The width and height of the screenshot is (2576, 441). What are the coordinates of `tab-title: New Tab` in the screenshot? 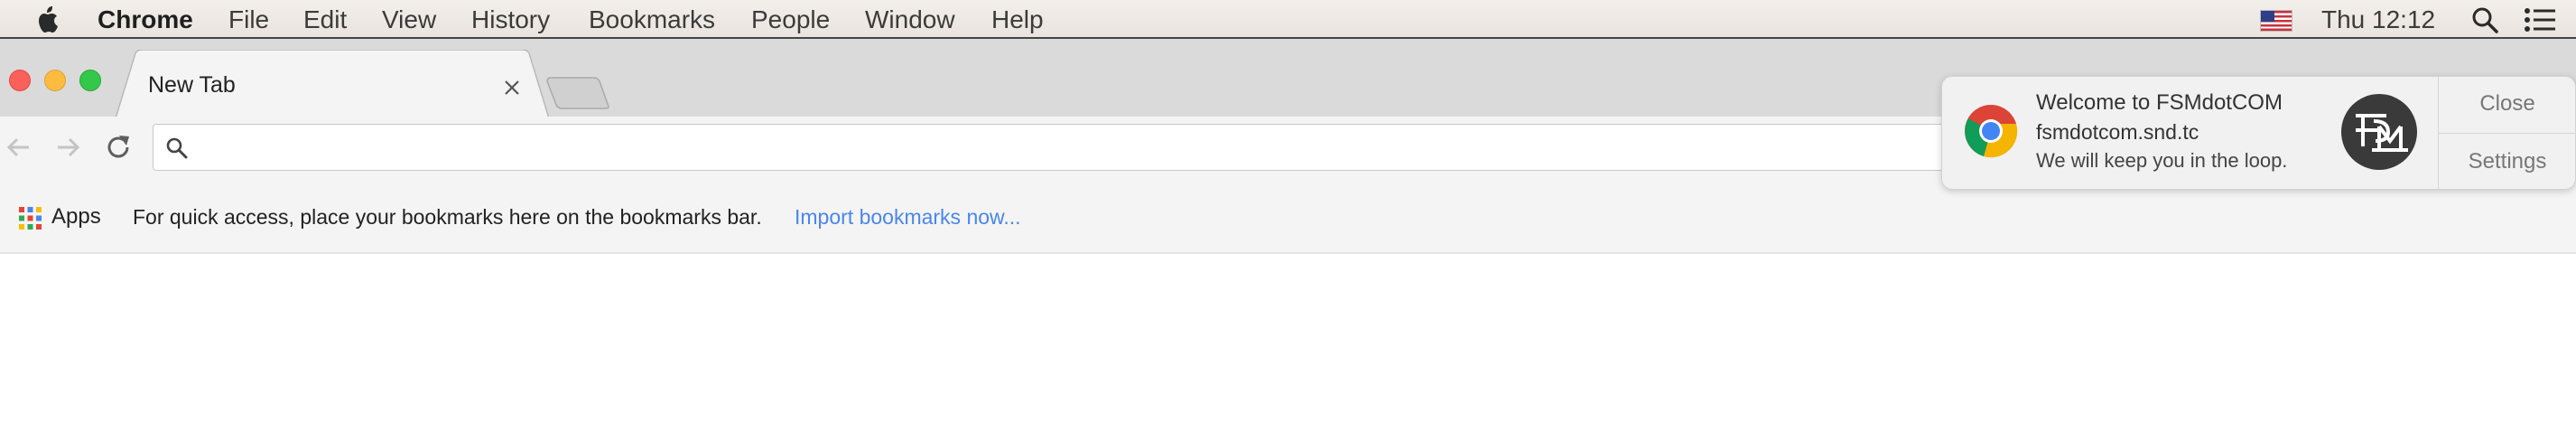 It's located at (192, 85).